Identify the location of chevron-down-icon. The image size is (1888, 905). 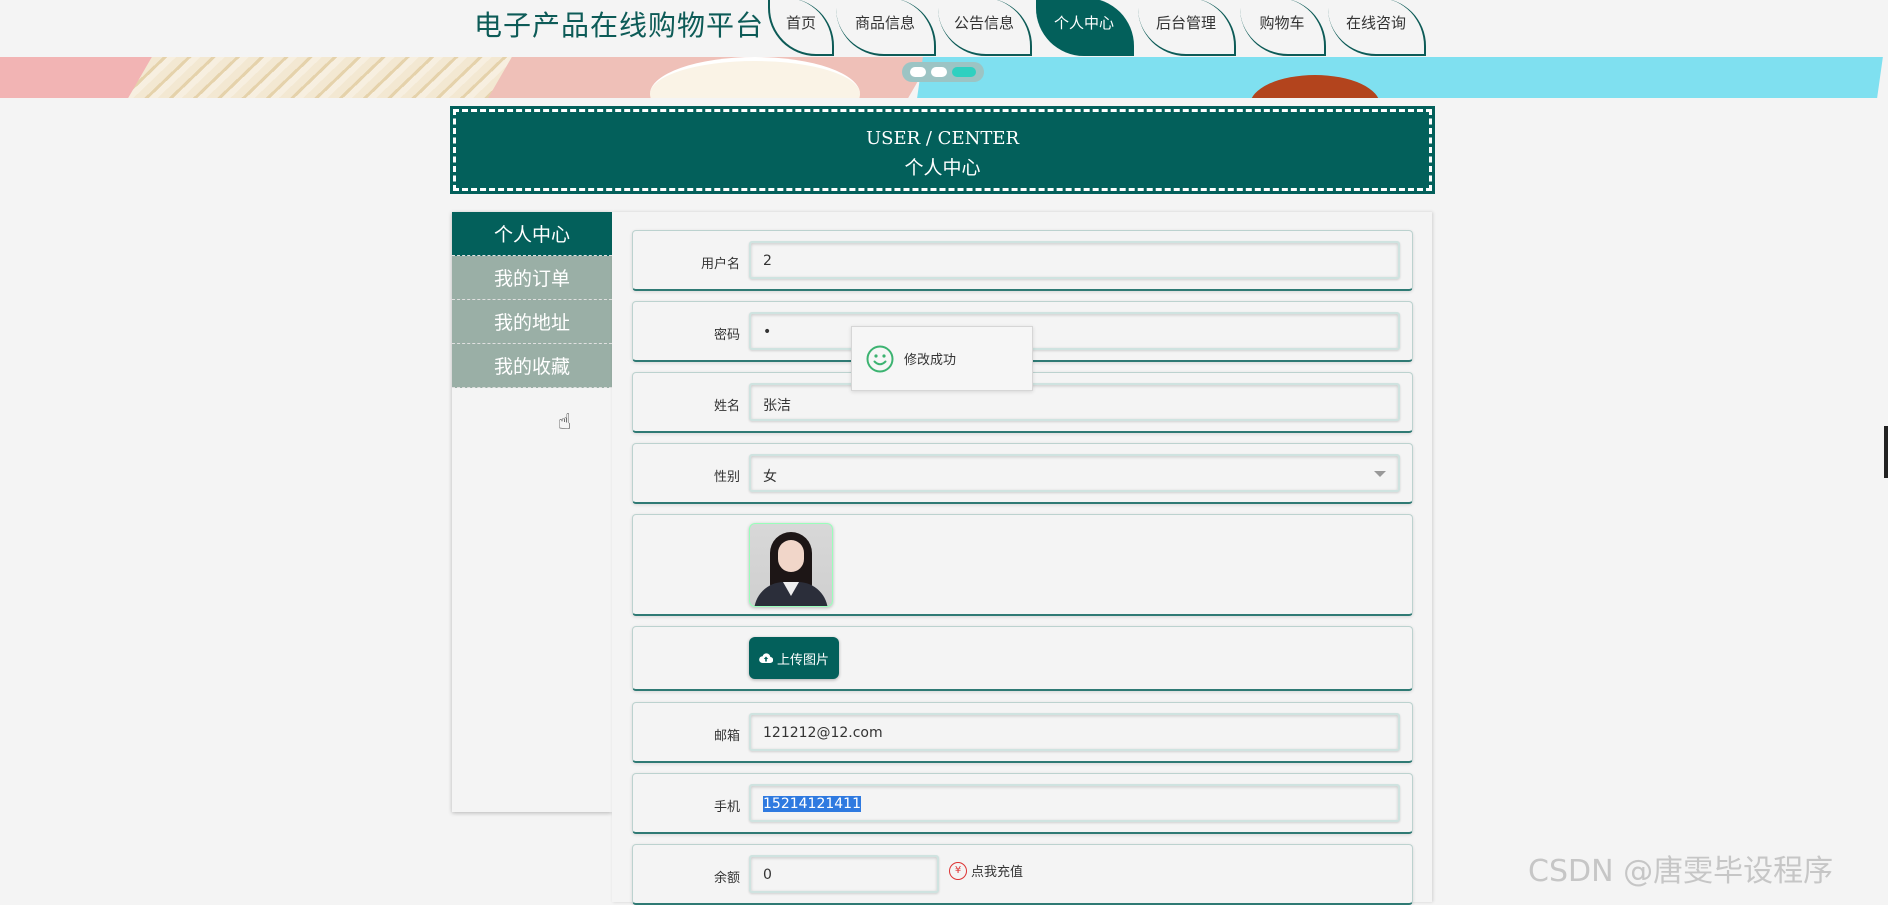
(1380, 474).